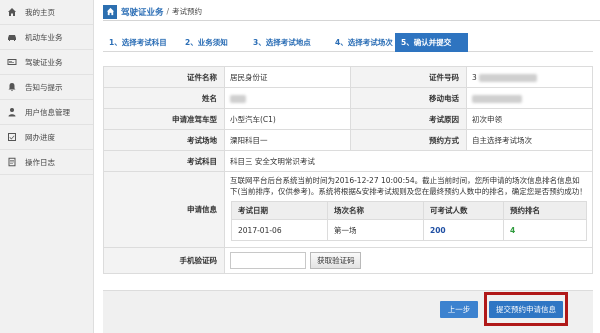 Image resolution: width=600 pixels, height=333 pixels. I want to click on step-select-session: 4、选择考试场次, so click(364, 42).